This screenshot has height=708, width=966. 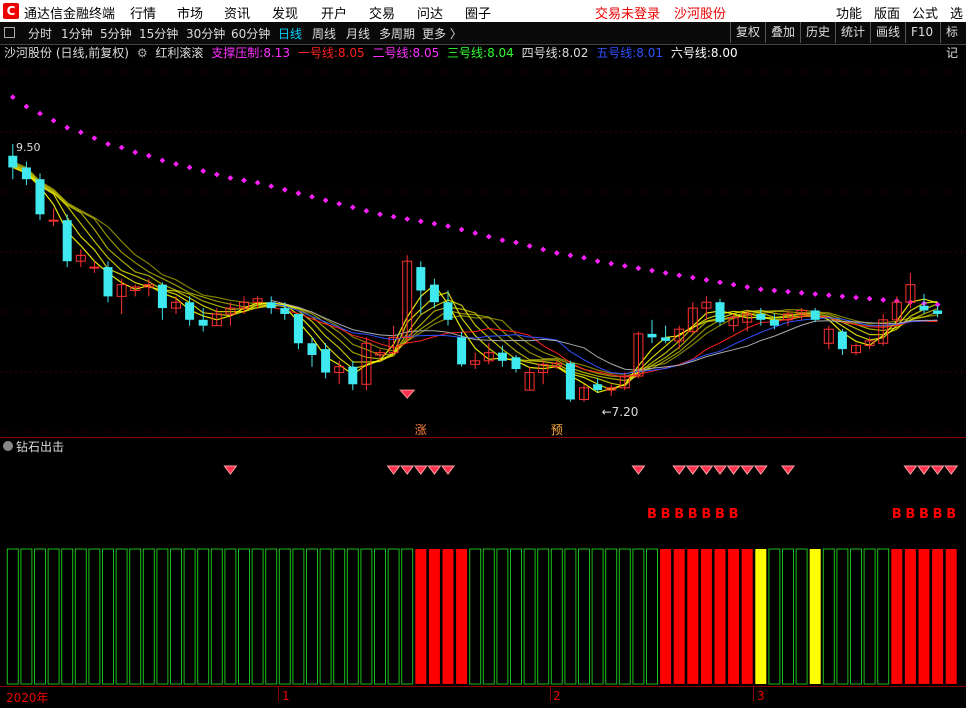 What do you see at coordinates (334, 12) in the screenshot?
I see `menu-item-open-account: 开户` at bounding box center [334, 12].